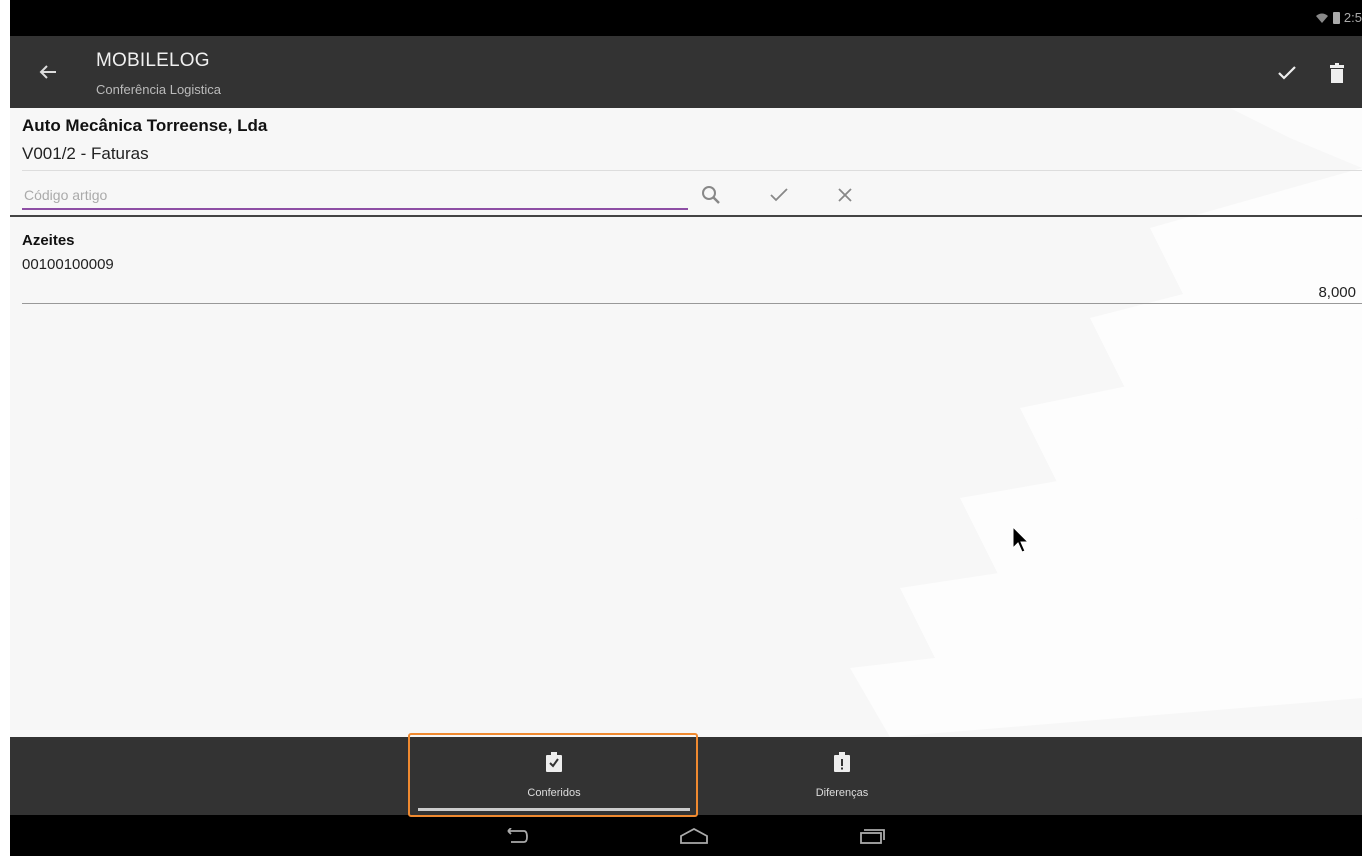  Describe the element at coordinates (5, 428) in the screenshot. I see `screen-border` at that location.